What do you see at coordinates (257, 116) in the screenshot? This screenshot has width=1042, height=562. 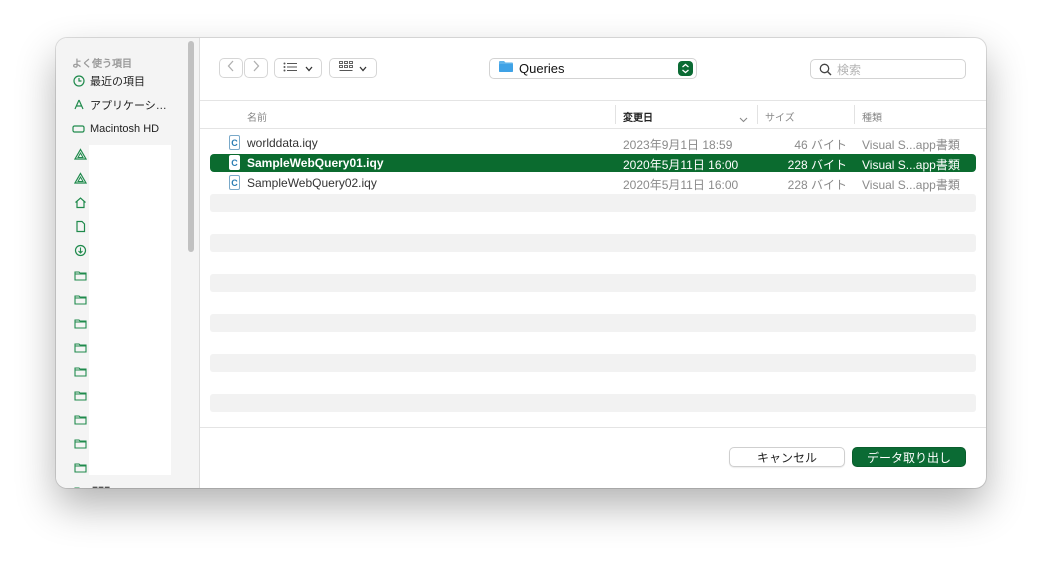 I see `column-name: 名前` at bounding box center [257, 116].